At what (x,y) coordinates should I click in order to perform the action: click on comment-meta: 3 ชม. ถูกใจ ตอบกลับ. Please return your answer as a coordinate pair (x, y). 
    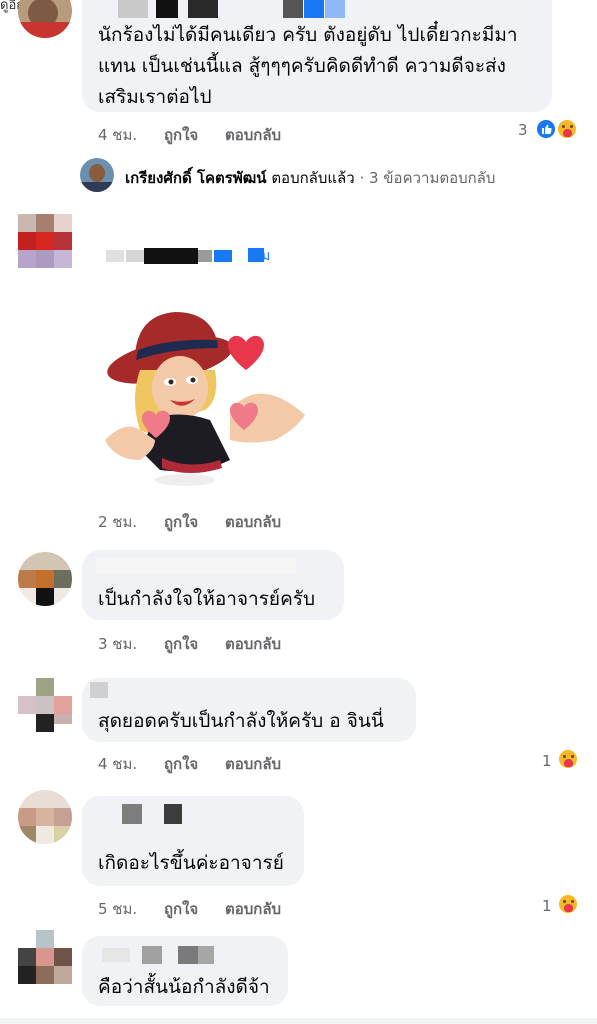
    Looking at the image, I should click on (200, 644).